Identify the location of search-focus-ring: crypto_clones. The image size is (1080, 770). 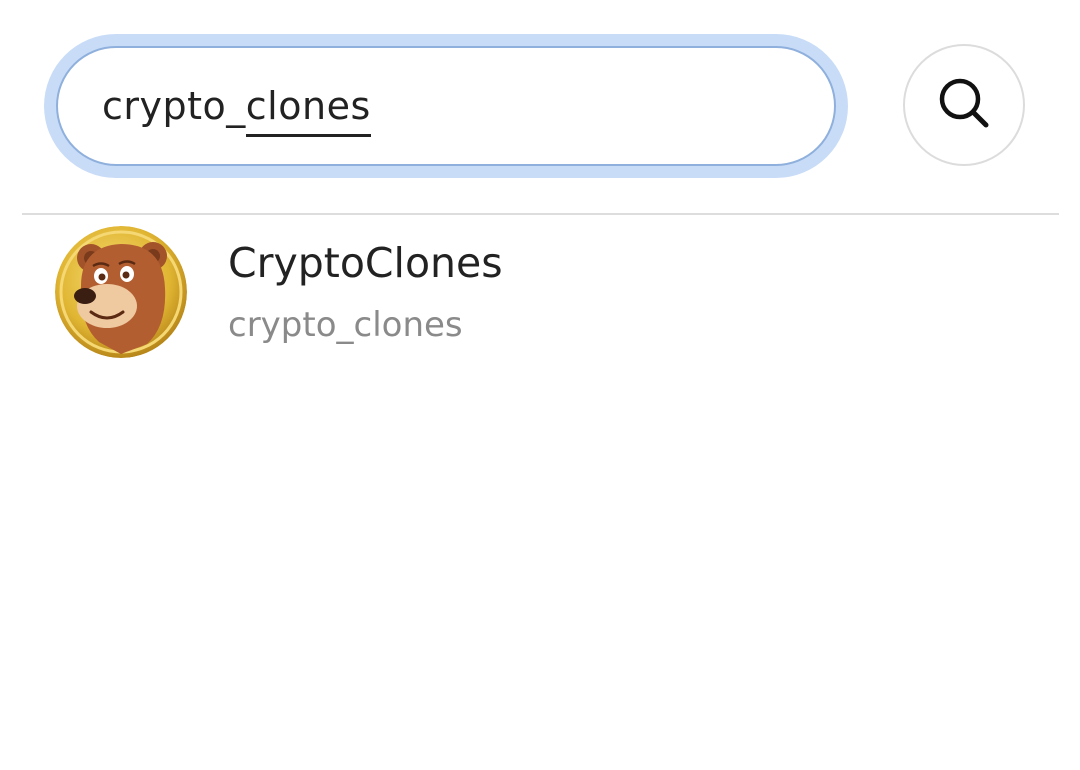
(446, 106).